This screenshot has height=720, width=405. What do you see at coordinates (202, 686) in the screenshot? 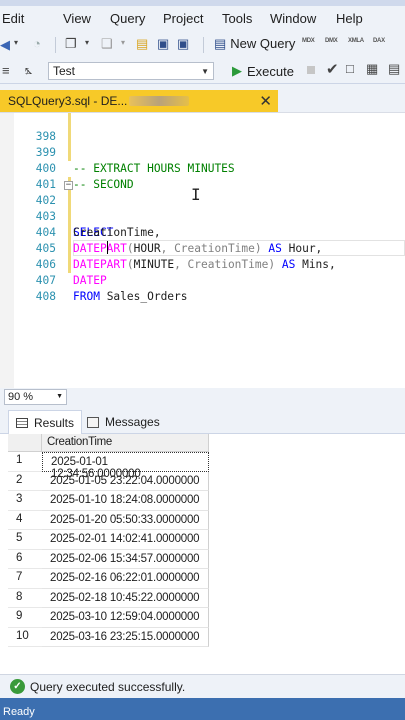
I see `query-status-bar: ✓ Query executed successfully.` at bounding box center [202, 686].